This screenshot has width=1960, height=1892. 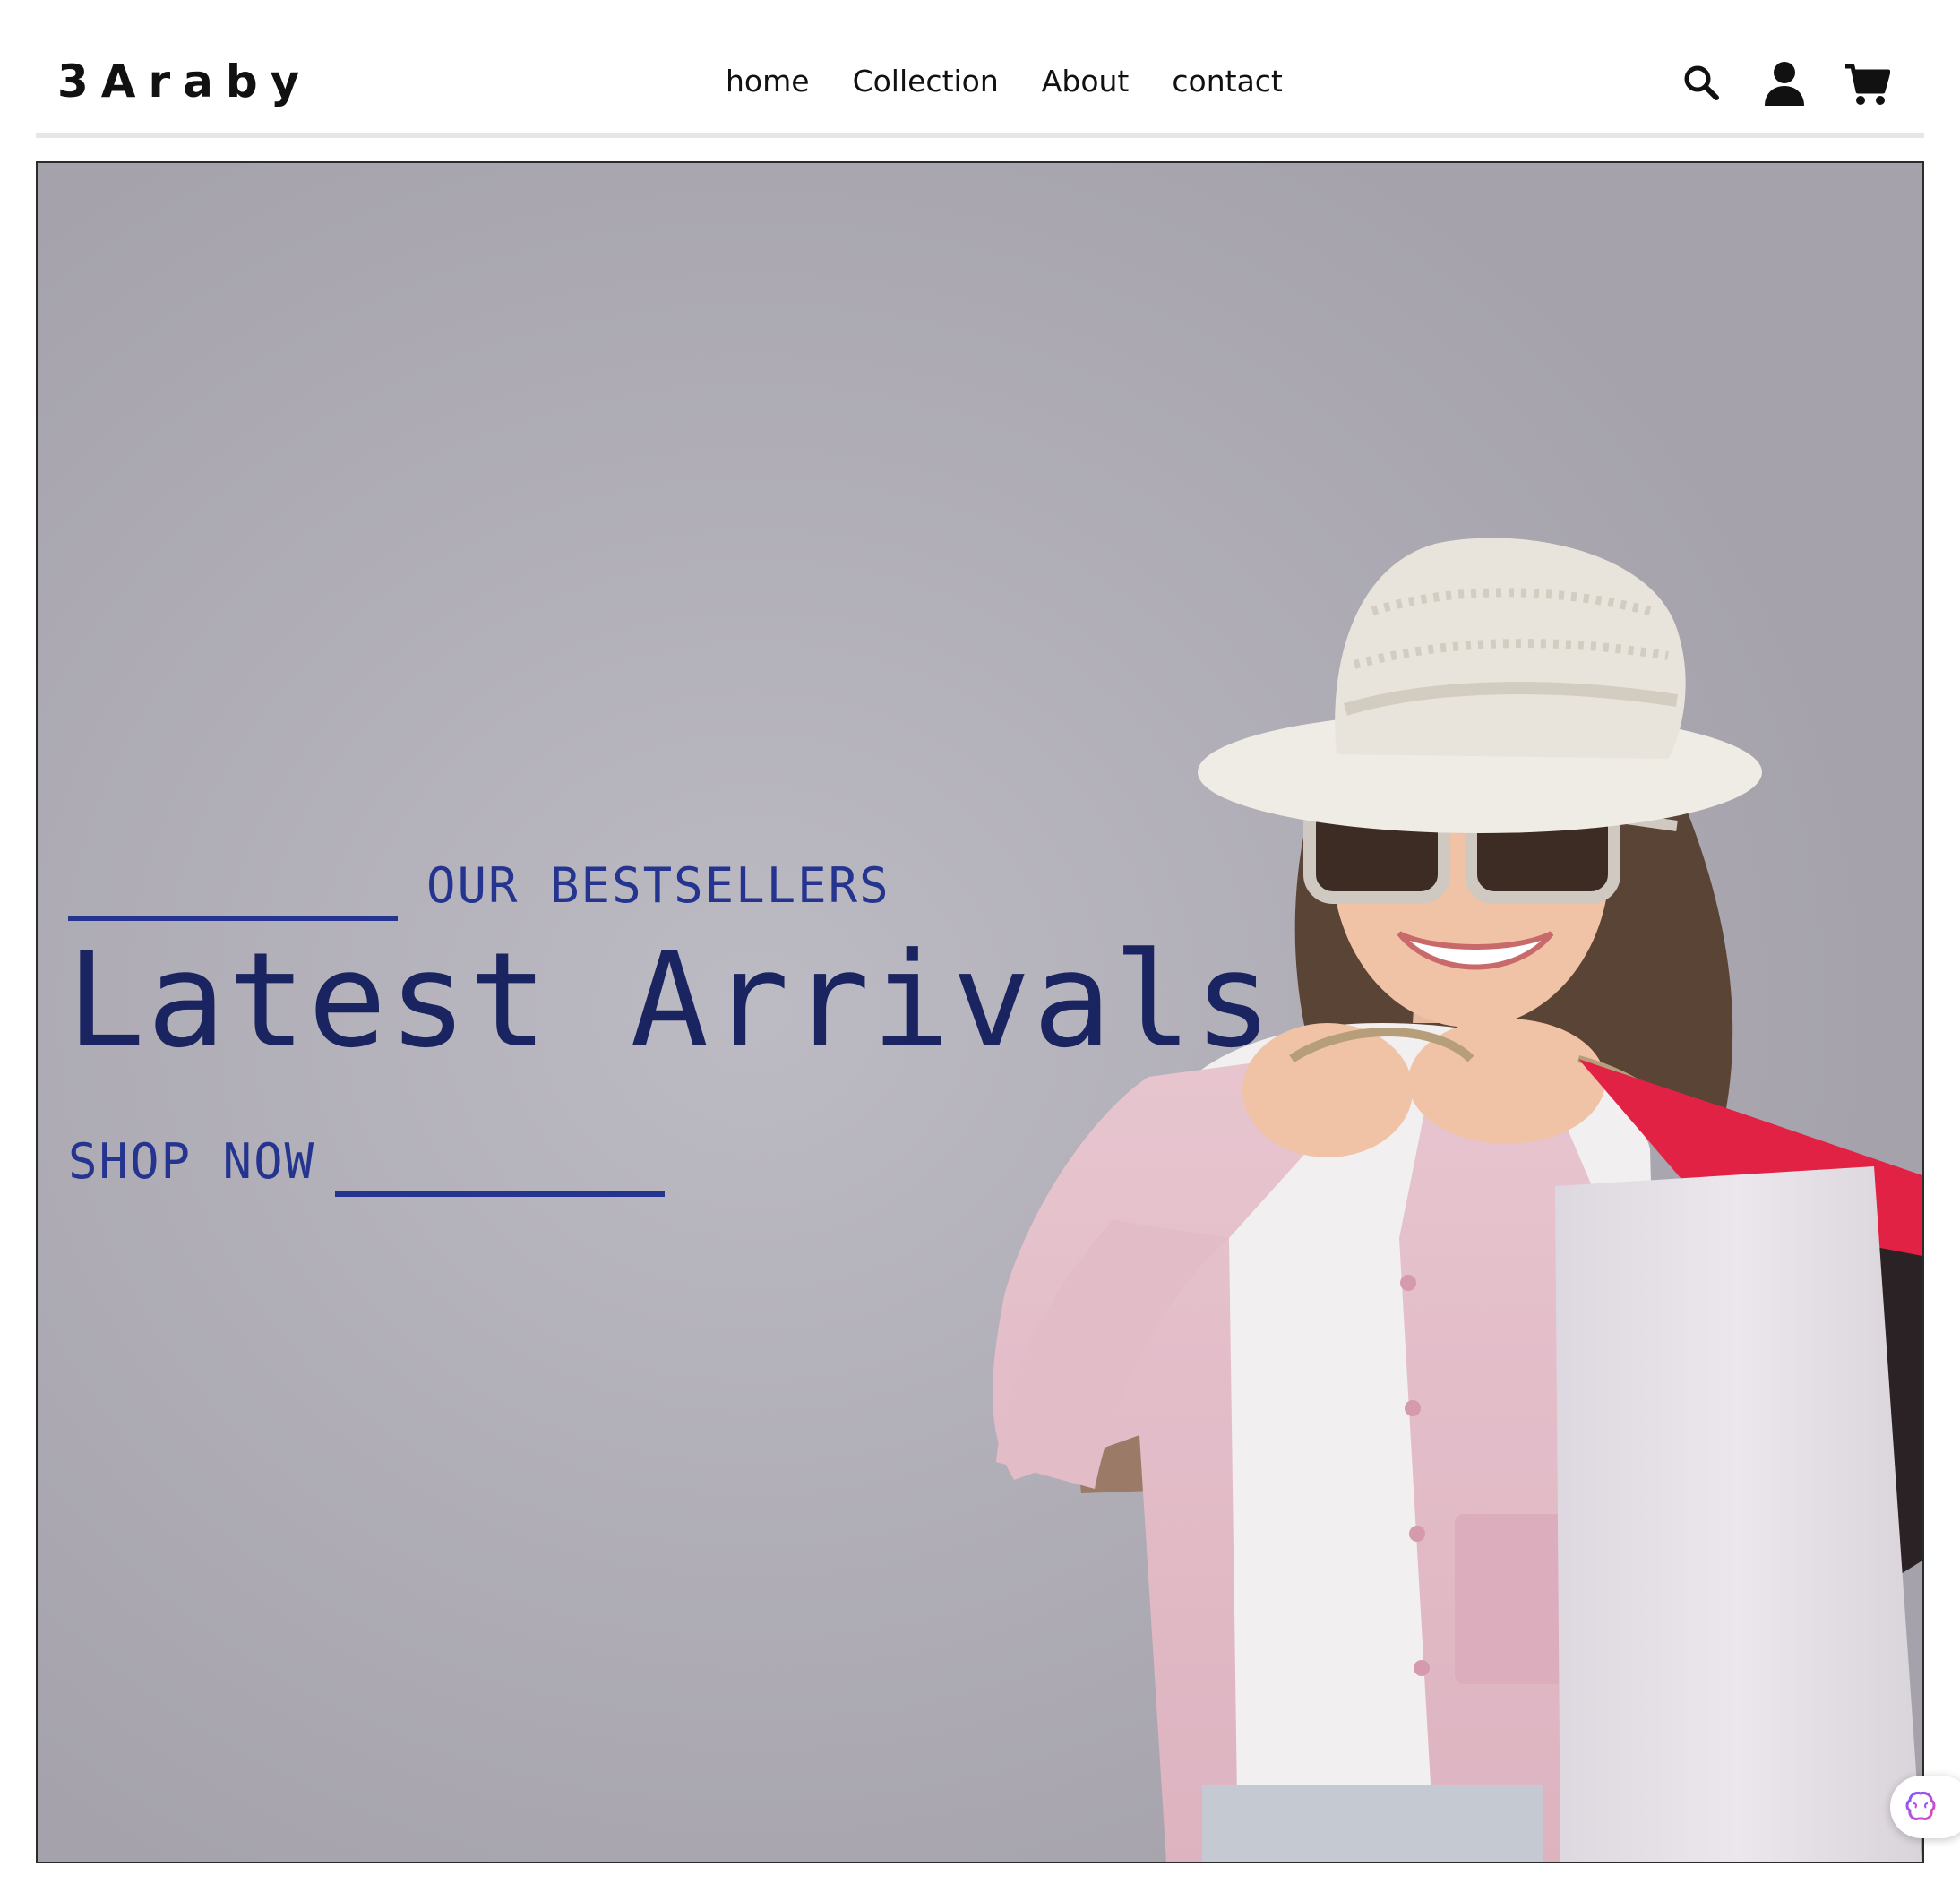 I want to click on nav-about: About, so click(x=1086, y=81).